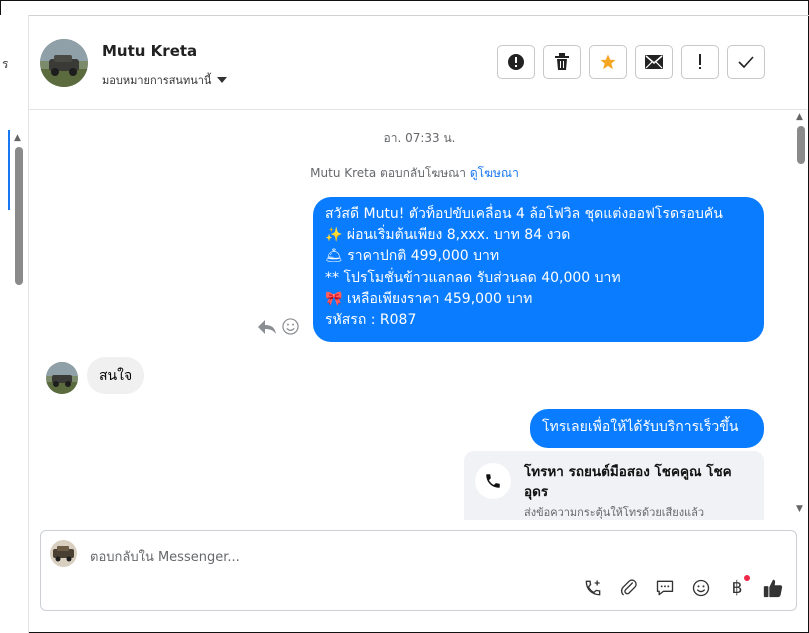 The height and width of the screenshot is (633, 809). I want to click on mail-icon, so click(654, 62).